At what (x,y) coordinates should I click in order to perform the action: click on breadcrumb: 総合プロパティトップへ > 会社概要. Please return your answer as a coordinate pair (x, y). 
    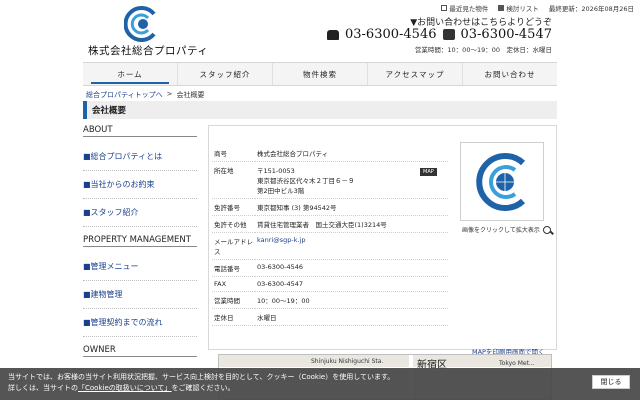
    Looking at the image, I should click on (145, 95).